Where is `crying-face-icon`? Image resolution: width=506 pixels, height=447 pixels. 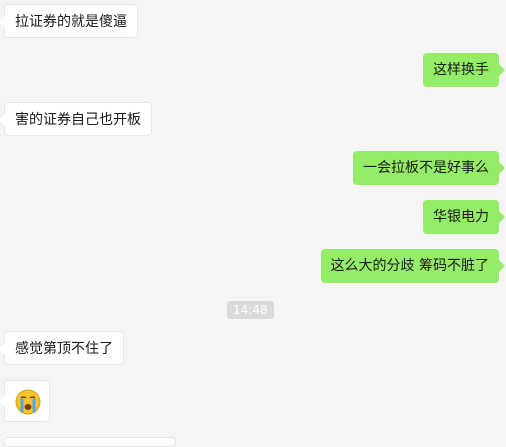
crying-face-icon is located at coordinates (28, 402).